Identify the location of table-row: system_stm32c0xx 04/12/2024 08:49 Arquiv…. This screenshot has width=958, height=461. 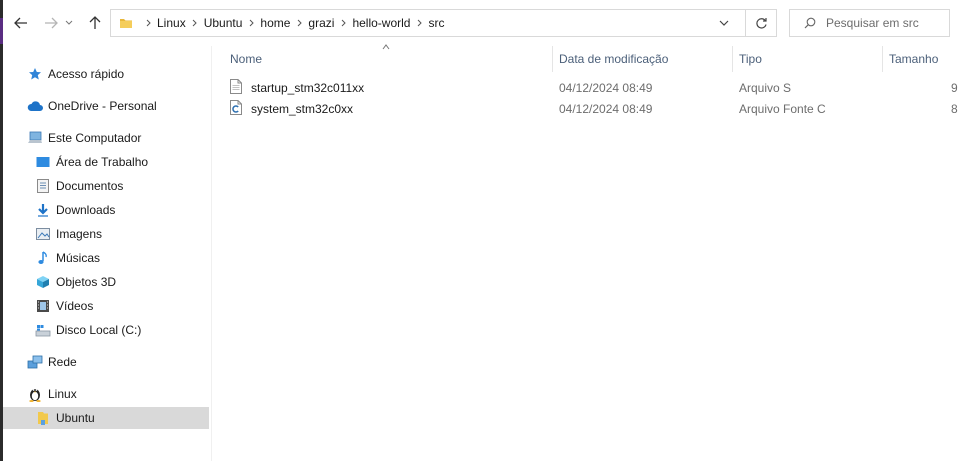
(592, 108).